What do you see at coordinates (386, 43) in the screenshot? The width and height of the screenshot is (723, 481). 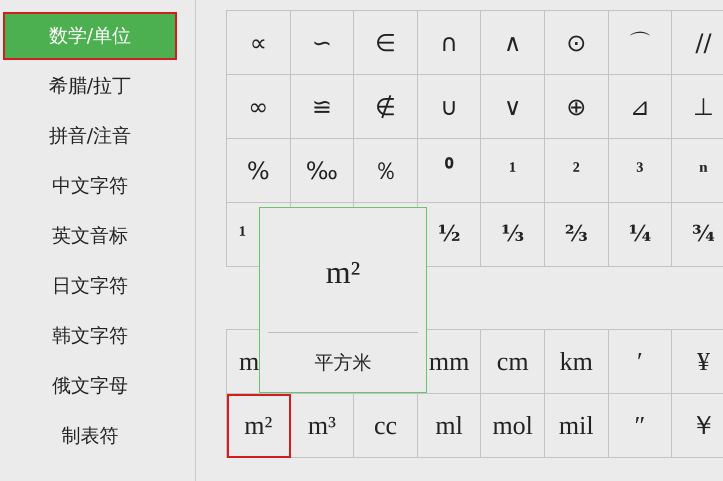 I see `symbol-cell: ∈` at bounding box center [386, 43].